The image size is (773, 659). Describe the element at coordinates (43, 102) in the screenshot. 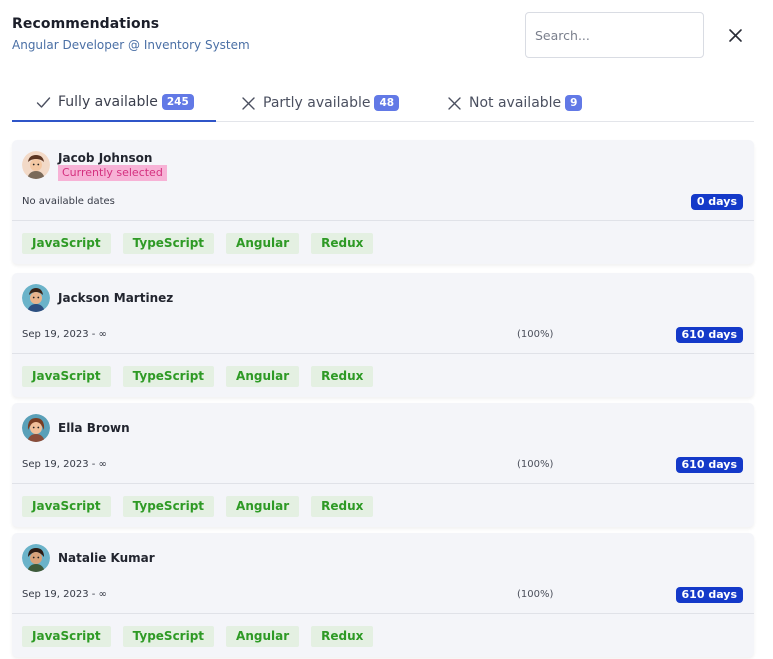

I see `check-icon` at that location.